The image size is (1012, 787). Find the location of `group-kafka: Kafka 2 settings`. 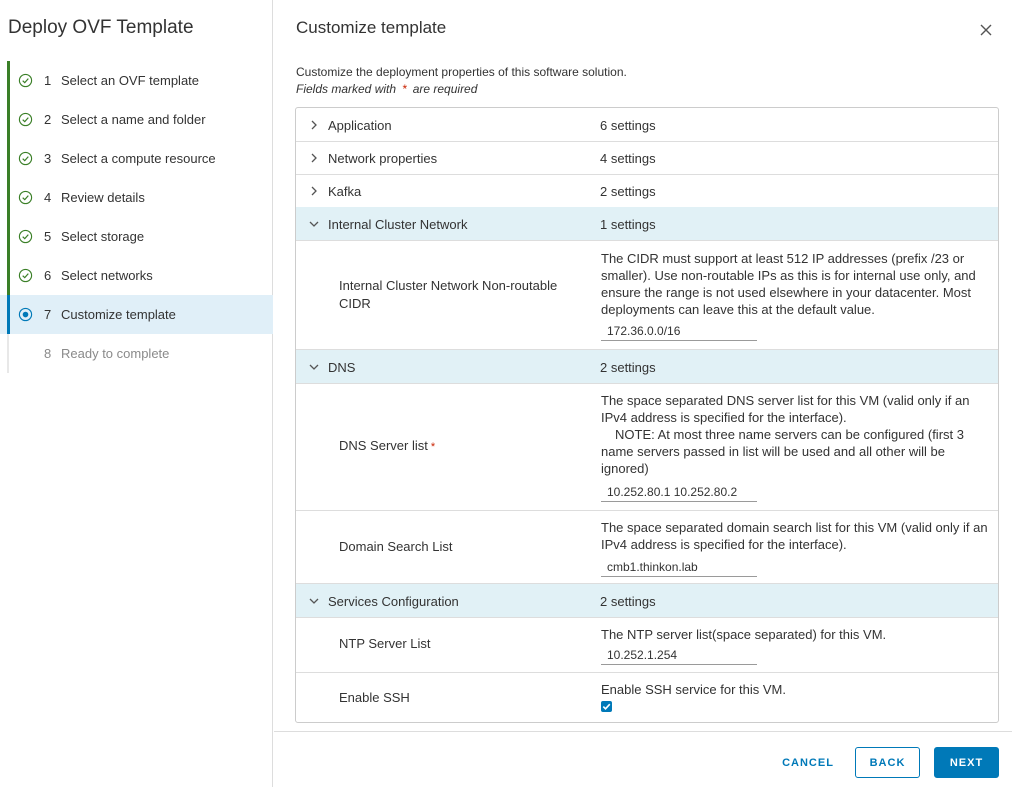

group-kafka: Kafka 2 settings is located at coordinates (647, 191).